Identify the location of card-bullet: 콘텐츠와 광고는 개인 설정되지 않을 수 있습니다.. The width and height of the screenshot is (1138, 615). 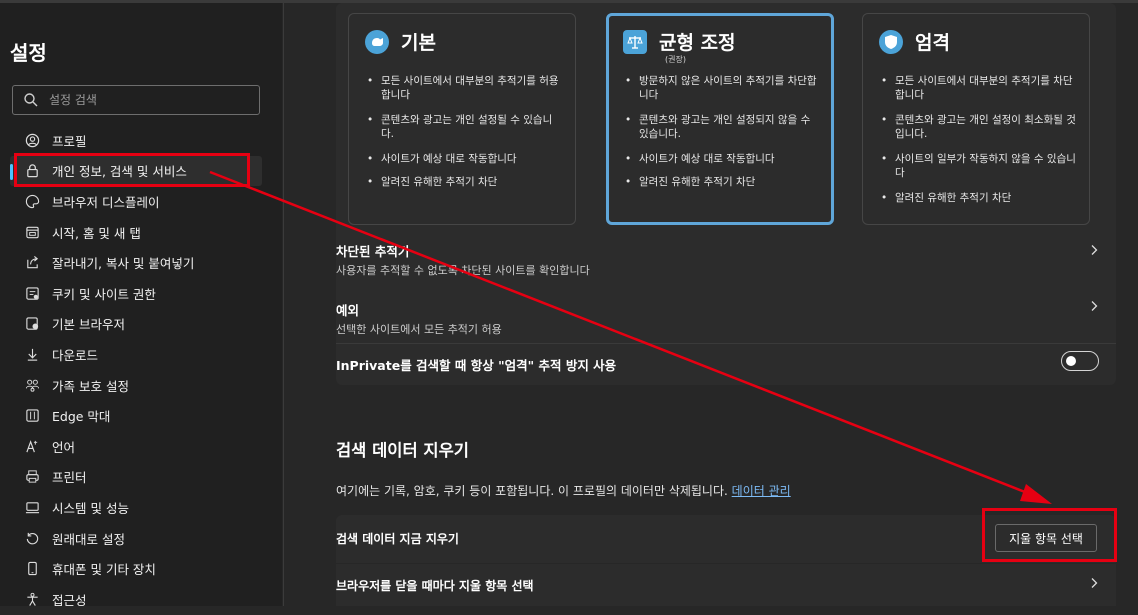
(723, 127).